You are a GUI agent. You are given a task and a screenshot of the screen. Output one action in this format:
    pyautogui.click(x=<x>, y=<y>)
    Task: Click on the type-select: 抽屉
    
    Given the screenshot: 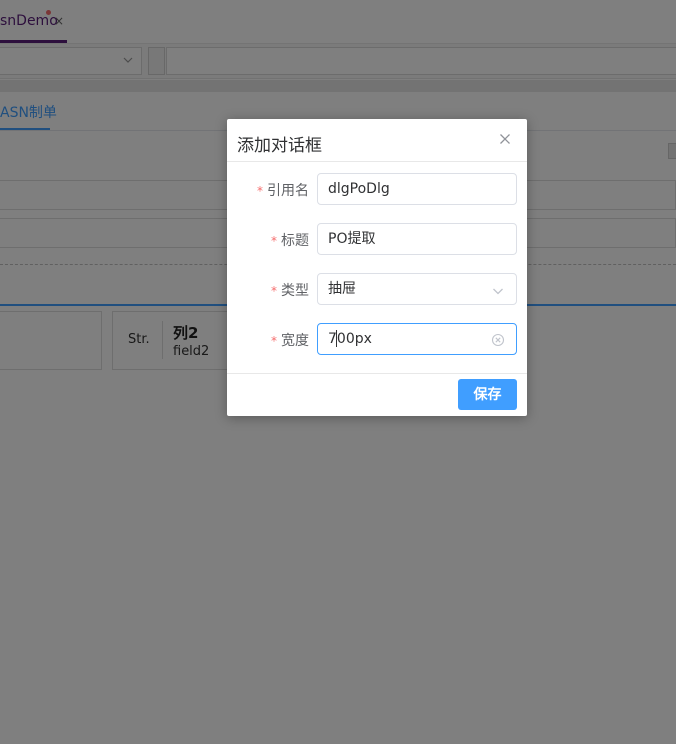 What is the action you would take?
    pyautogui.click(x=417, y=289)
    